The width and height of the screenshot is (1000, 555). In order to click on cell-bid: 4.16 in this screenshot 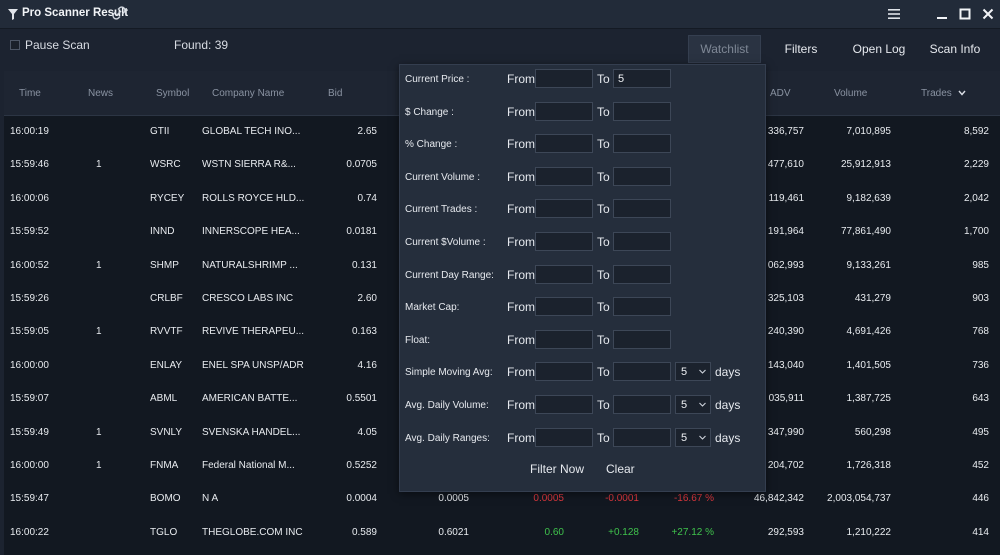, I will do `click(367, 365)`.